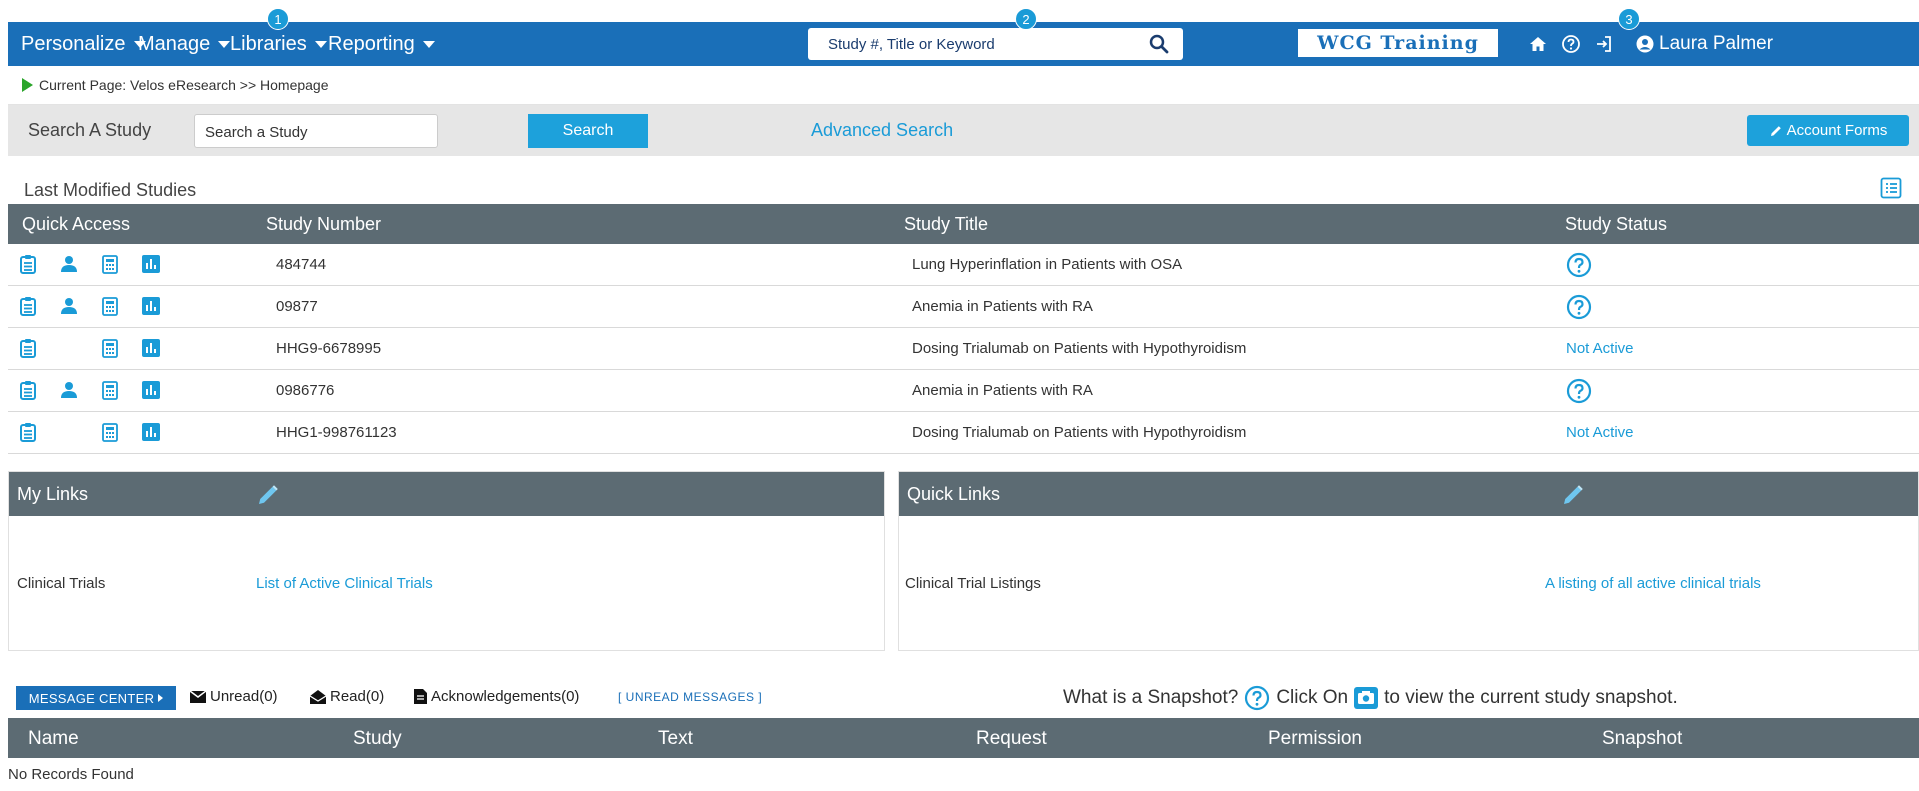 The image size is (1919, 791). What do you see at coordinates (1538, 44) in the screenshot?
I see `home-icon` at bounding box center [1538, 44].